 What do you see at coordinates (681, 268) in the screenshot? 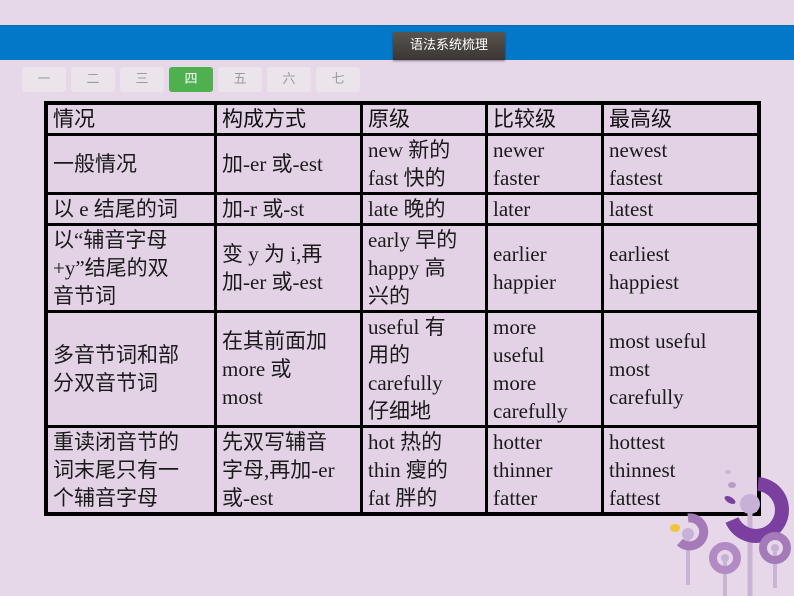
I see `superlative-cell: earliest happiest` at bounding box center [681, 268].